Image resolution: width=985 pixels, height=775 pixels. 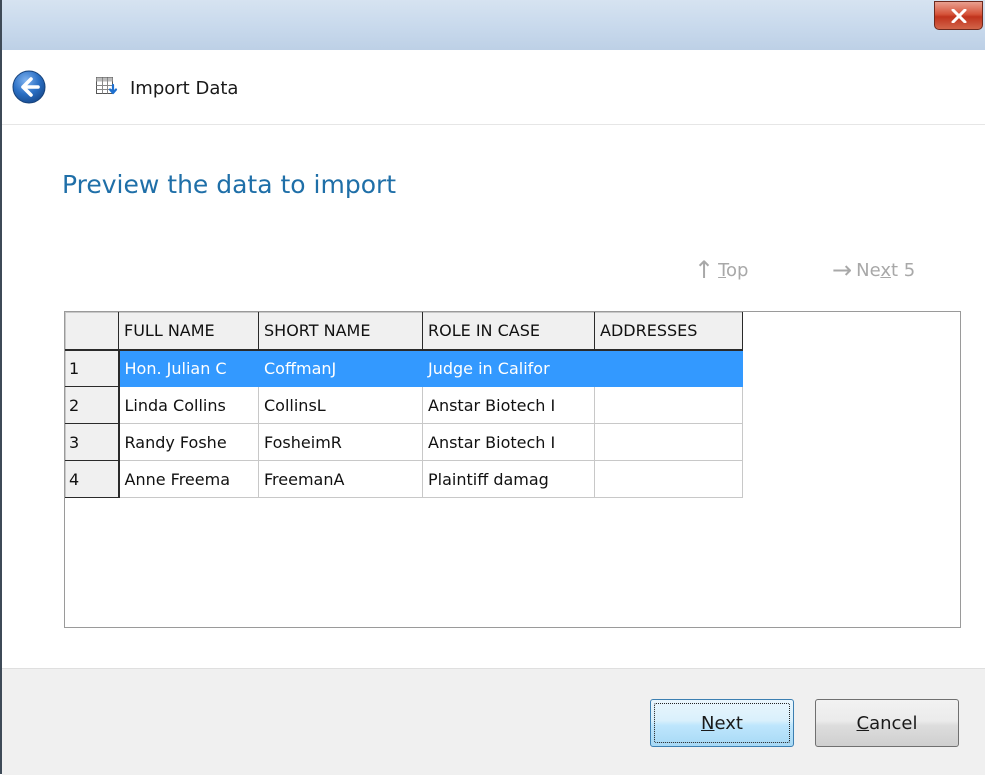 What do you see at coordinates (340, 405) in the screenshot?
I see `cell-short-name: CollinsL` at bounding box center [340, 405].